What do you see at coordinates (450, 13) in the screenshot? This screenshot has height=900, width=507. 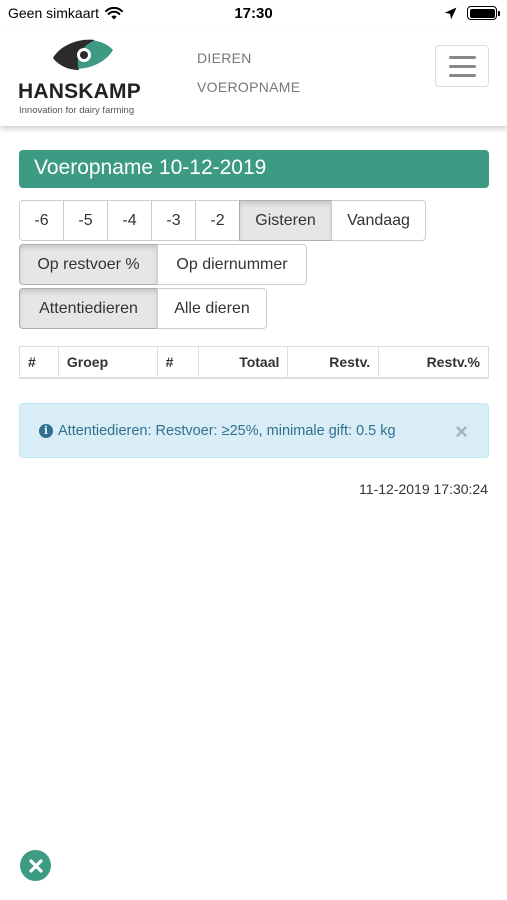 I see `location-arrow-icon` at bounding box center [450, 13].